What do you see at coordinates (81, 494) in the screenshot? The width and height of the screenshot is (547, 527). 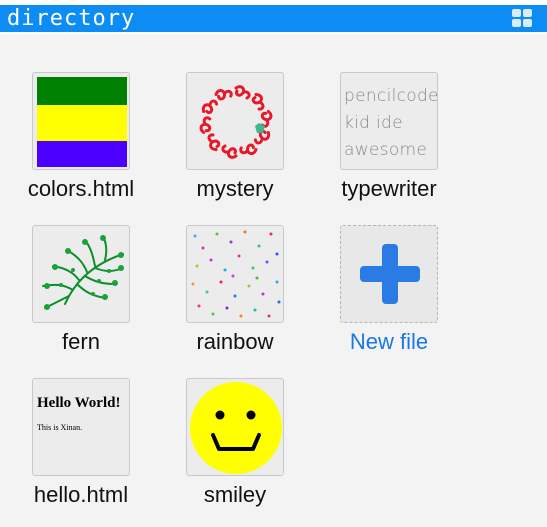 I see `file-label: hello.html` at bounding box center [81, 494].